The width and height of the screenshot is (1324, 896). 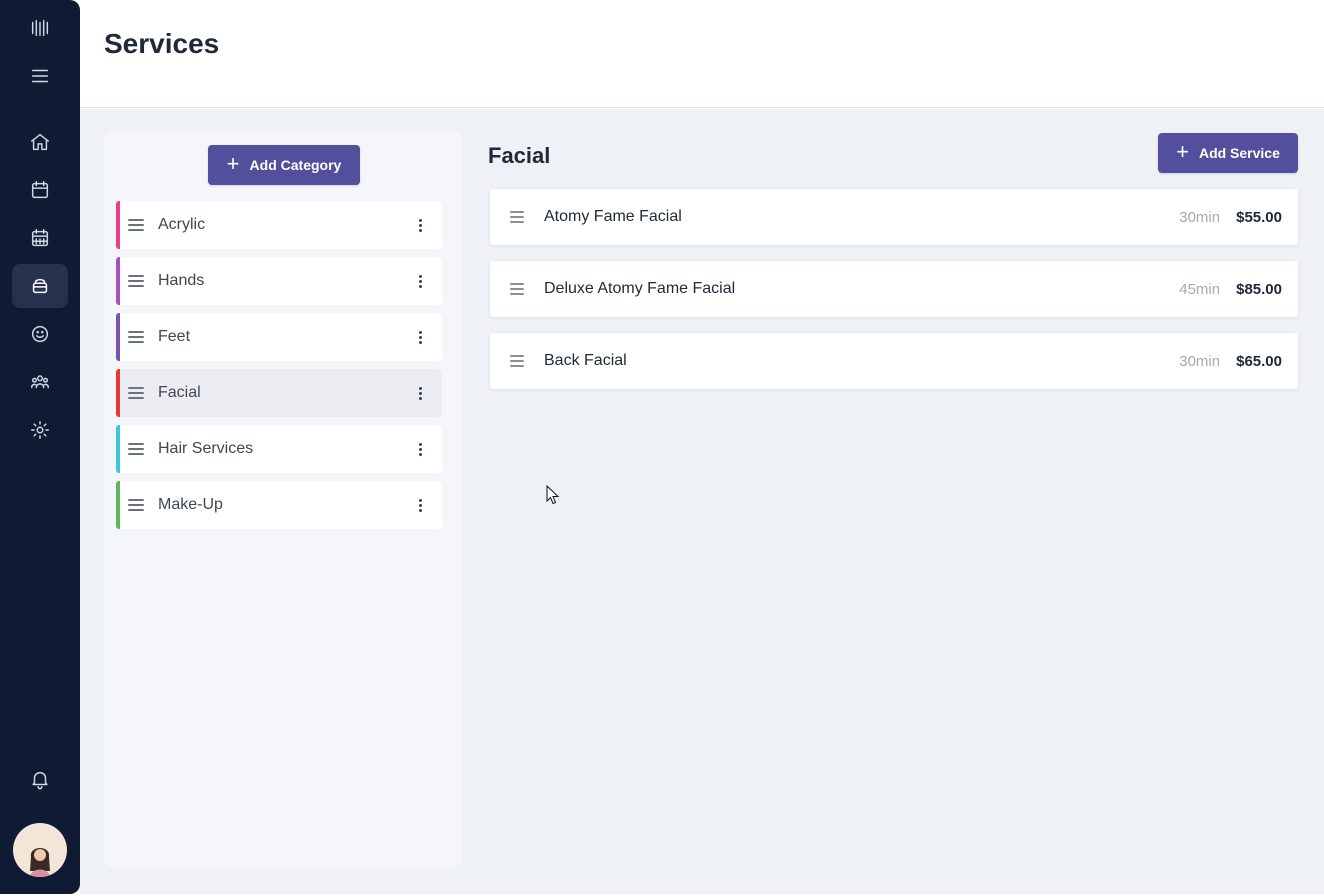 I want to click on service-name: Deluxe Atomy Fame Facial, so click(x=640, y=288).